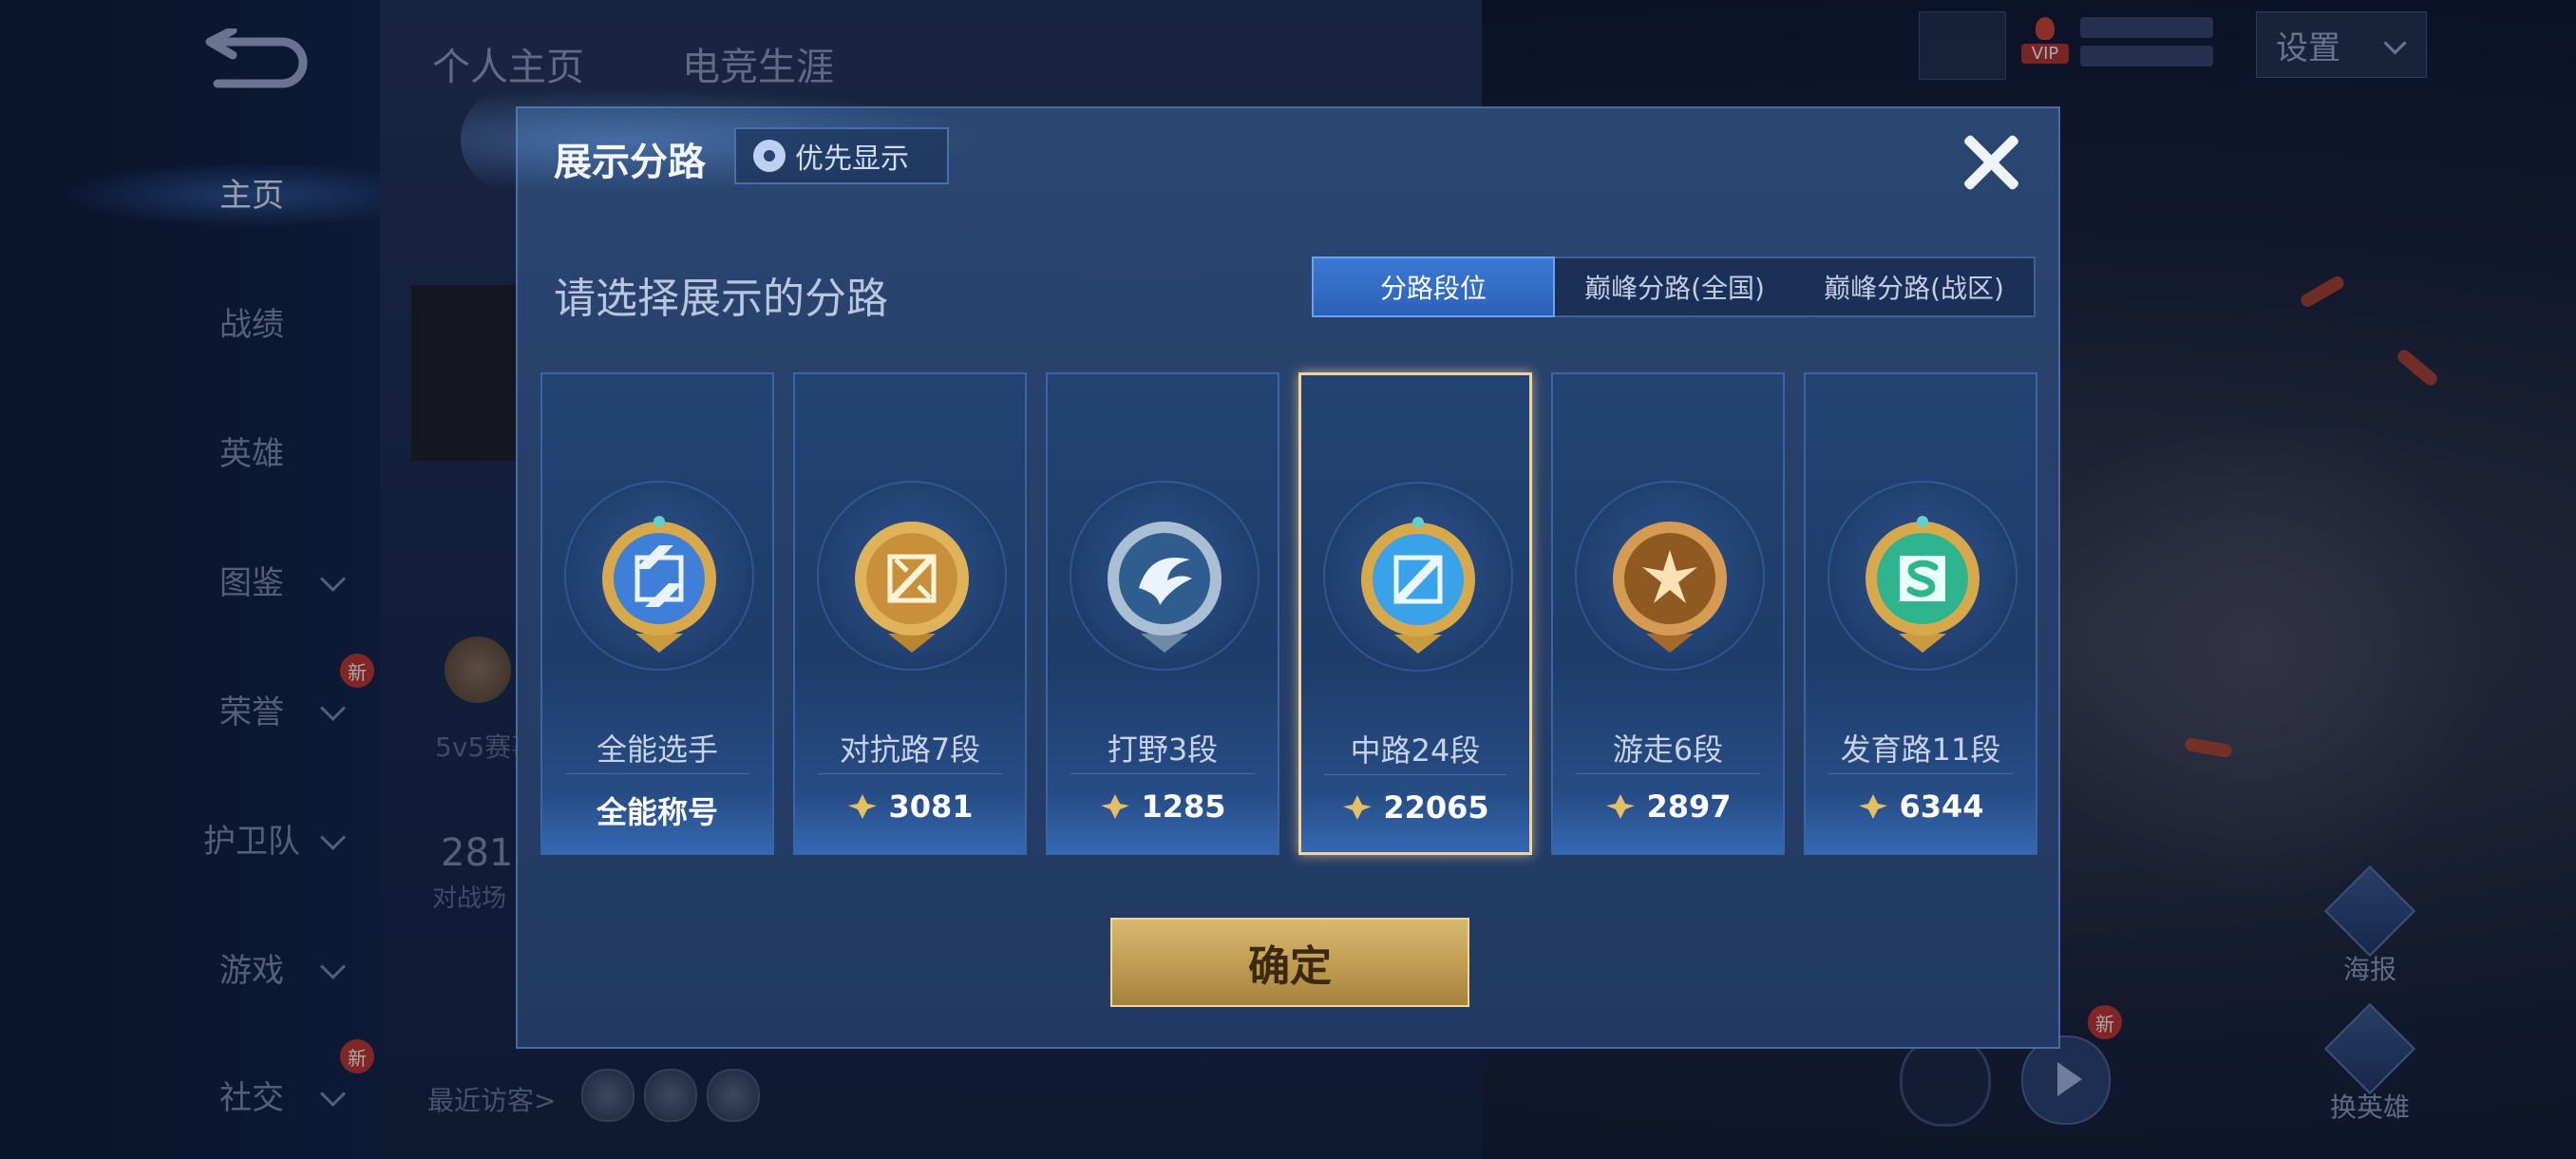  Describe the element at coordinates (1418, 585) in the screenshot. I see `mid-lane-emblem-icon` at that location.